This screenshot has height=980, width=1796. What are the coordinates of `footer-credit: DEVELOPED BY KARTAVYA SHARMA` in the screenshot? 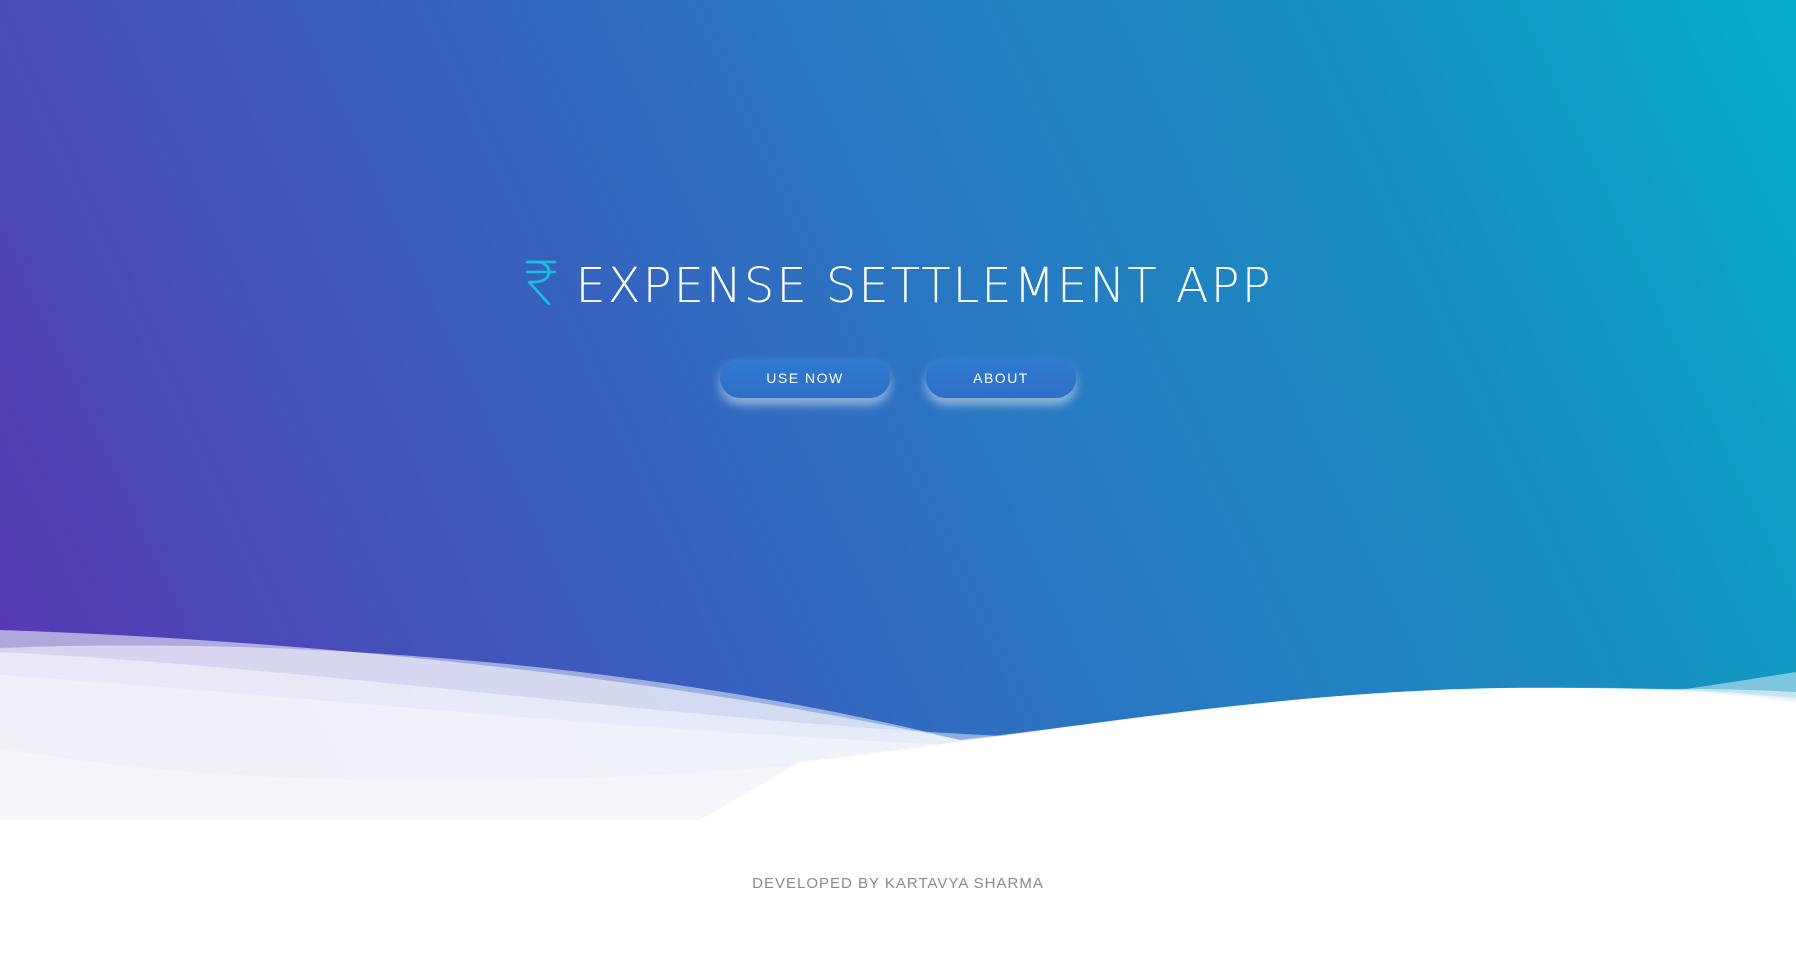 It's located at (898, 883).